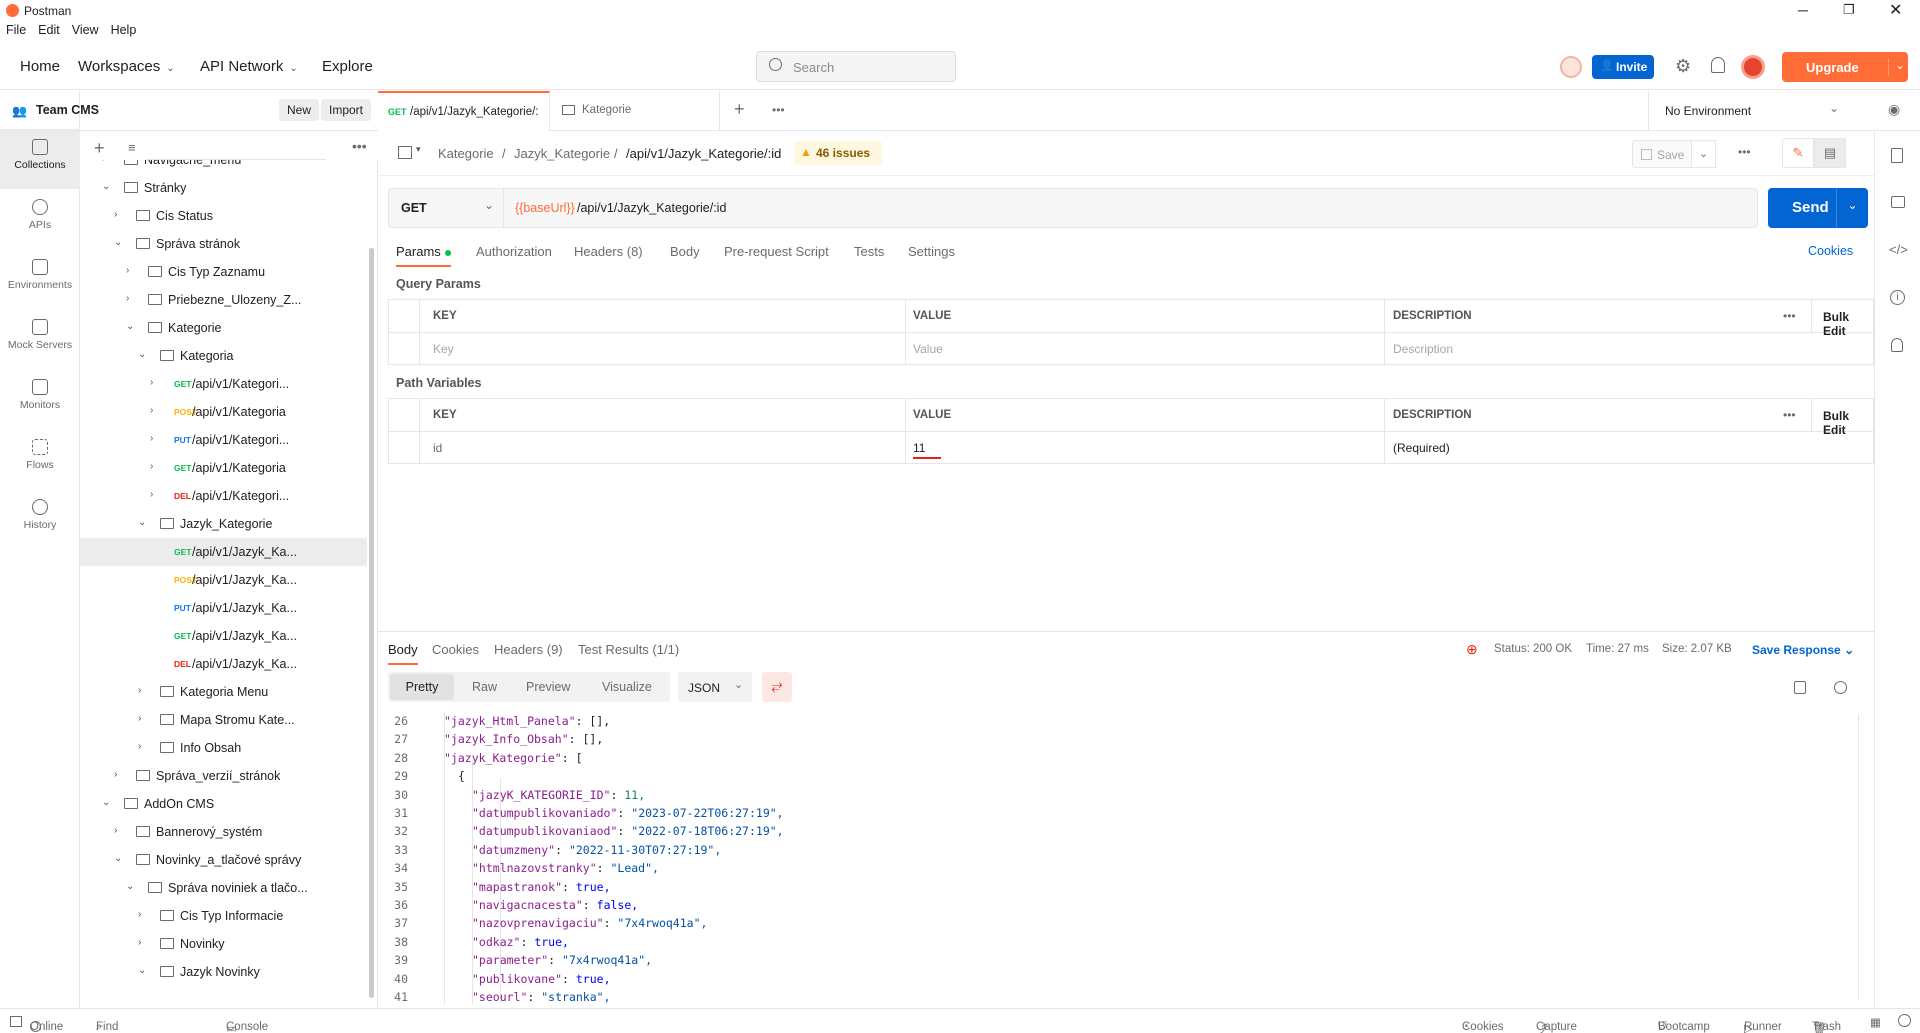  Describe the element at coordinates (685, 251) in the screenshot. I see `tab-body: Body` at that location.